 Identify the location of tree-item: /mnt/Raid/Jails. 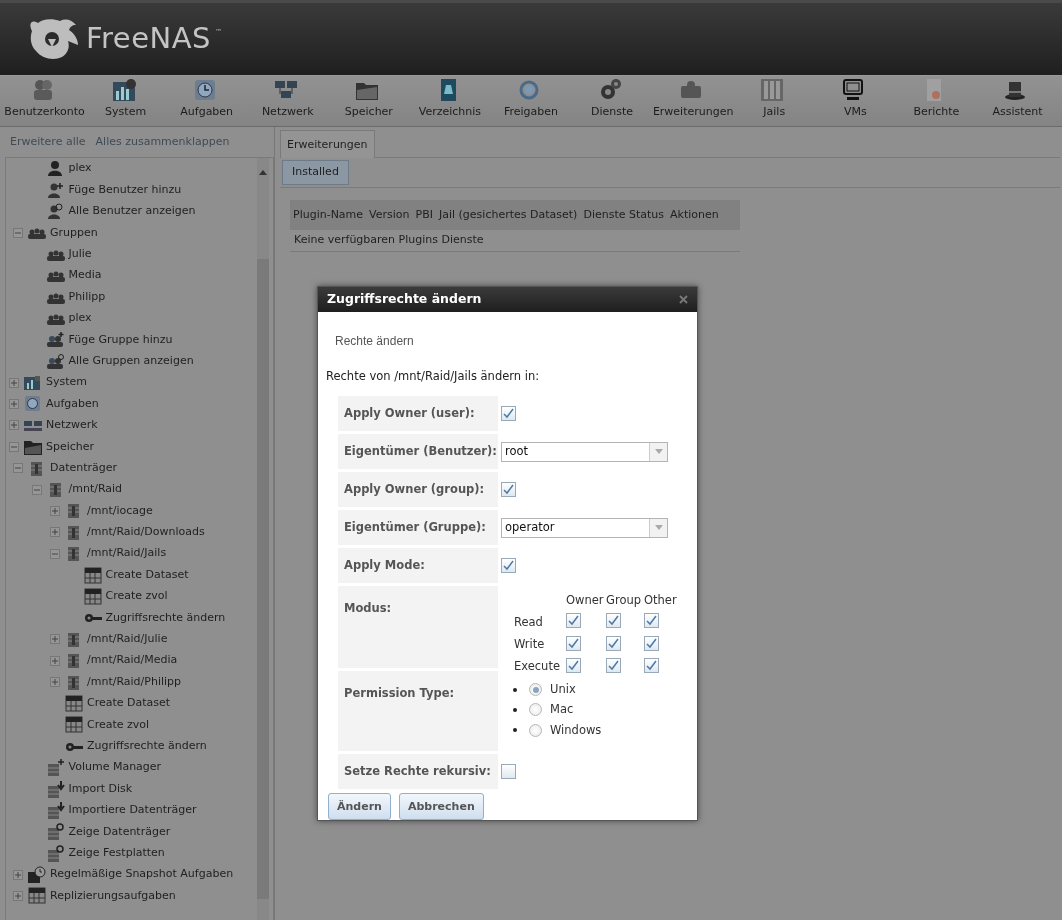
(127, 553).